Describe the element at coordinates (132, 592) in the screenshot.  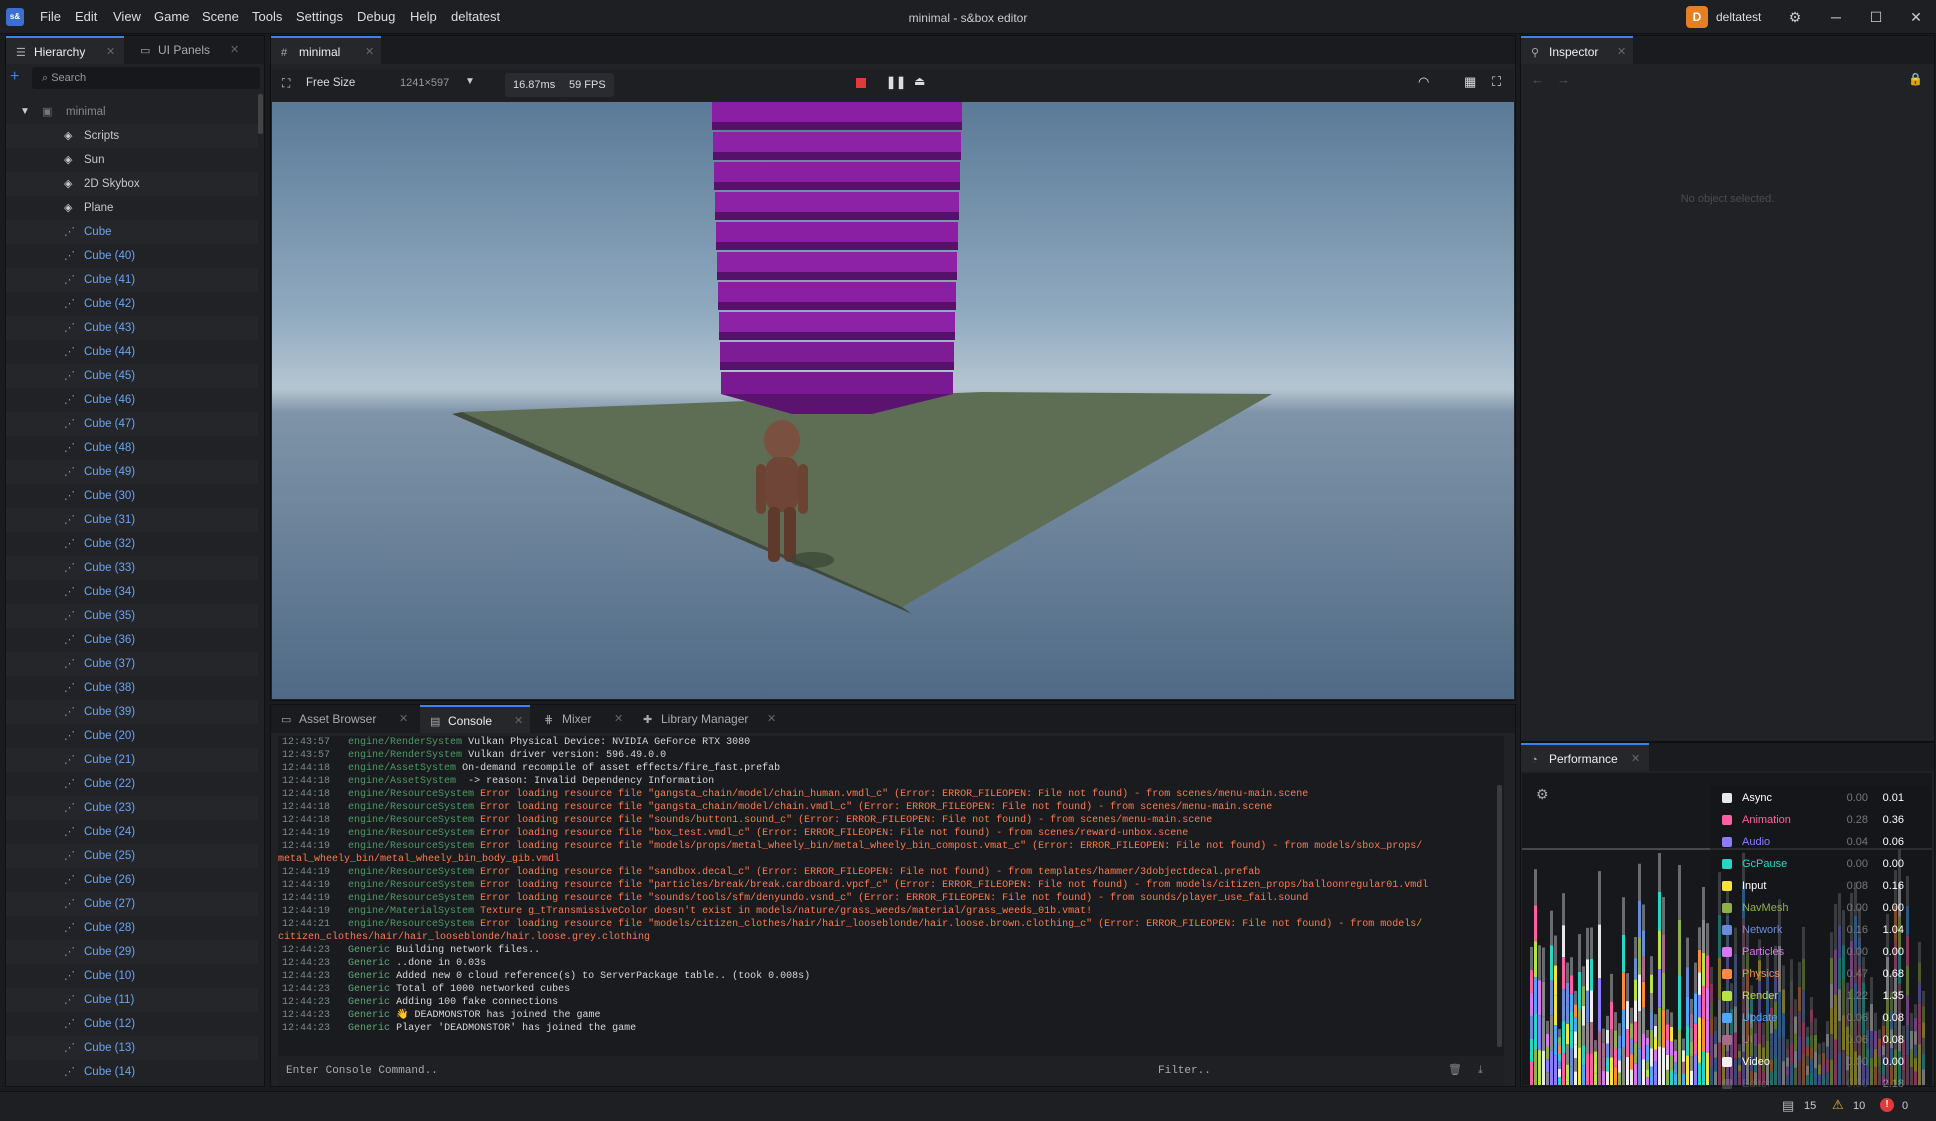
I see `hierarchy-item: ⋰ Cube (34)` at that location.